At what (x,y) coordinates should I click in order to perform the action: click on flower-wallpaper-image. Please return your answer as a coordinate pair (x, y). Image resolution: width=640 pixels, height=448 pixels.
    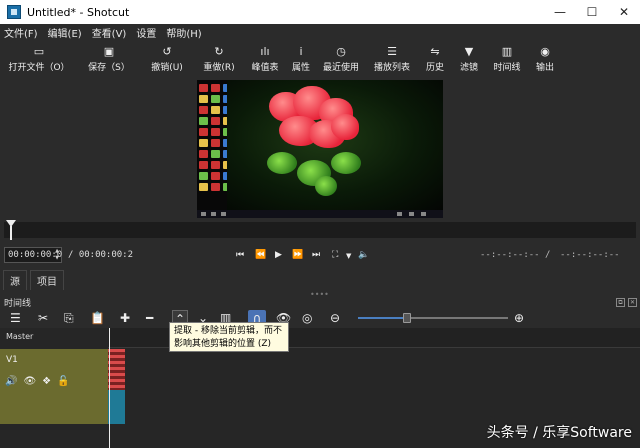
    Looking at the image, I should click on (335, 145).